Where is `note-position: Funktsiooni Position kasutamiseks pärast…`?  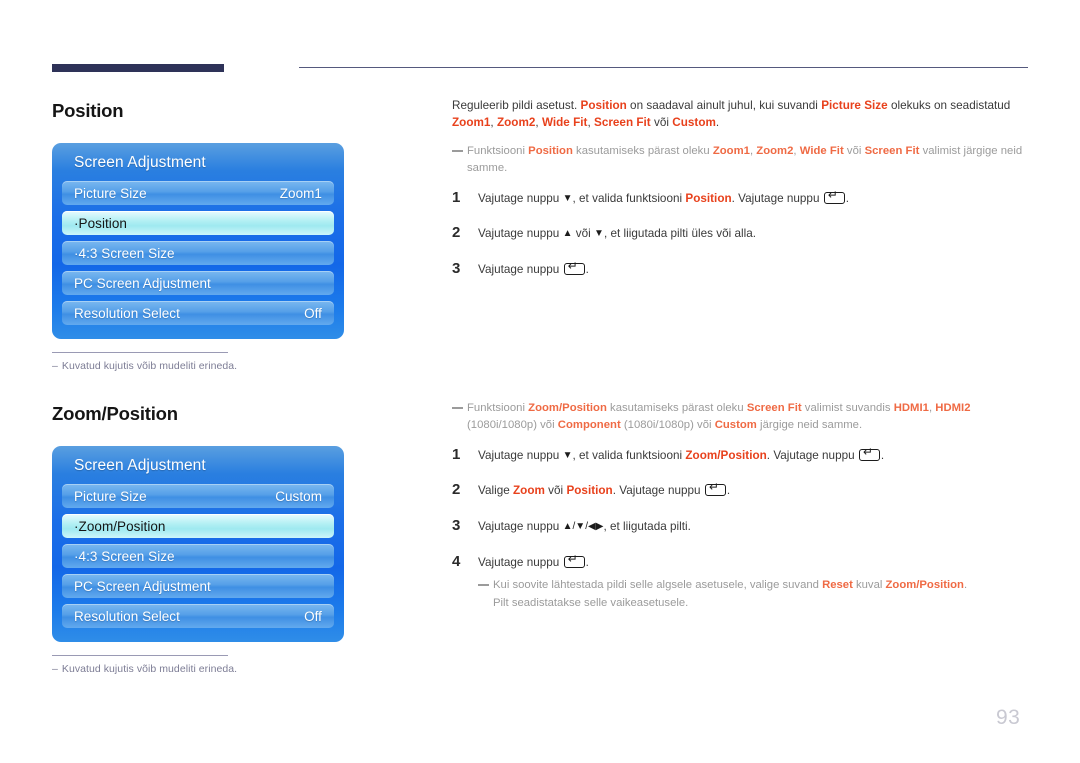 note-position: Funktsiooni Position kasutamiseks pärast… is located at coordinates (742, 160).